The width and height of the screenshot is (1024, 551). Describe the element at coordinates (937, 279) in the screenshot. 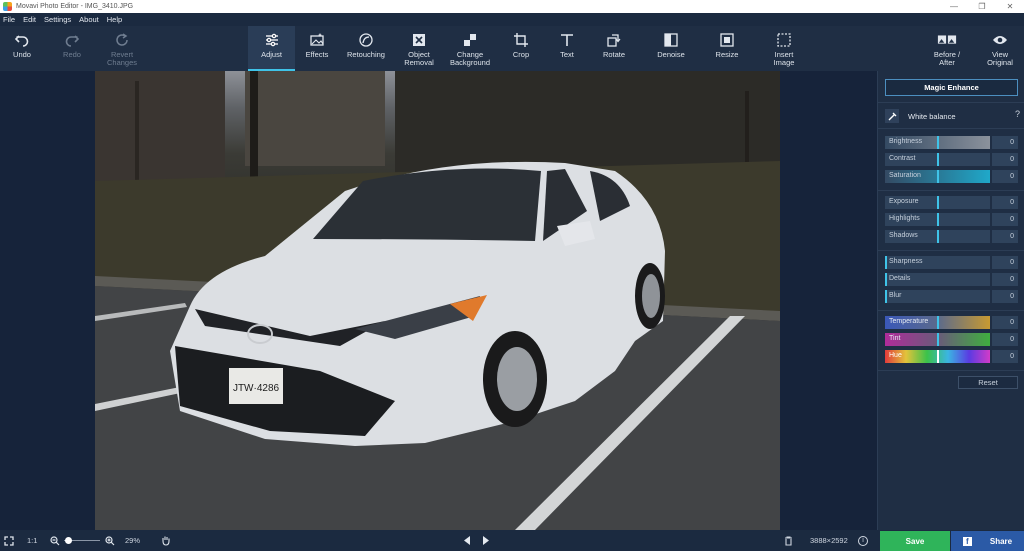

I see `details-slider: Details` at that location.